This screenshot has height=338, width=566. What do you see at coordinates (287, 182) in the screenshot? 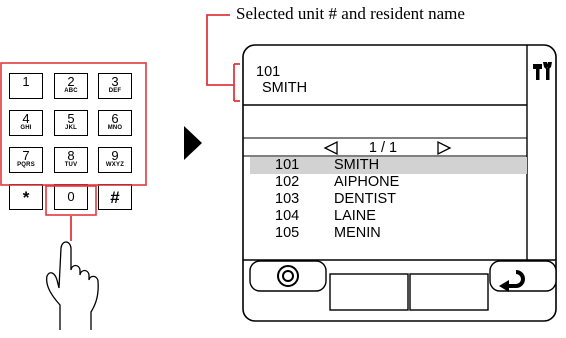
I see `unit-number: 102` at bounding box center [287, 182].